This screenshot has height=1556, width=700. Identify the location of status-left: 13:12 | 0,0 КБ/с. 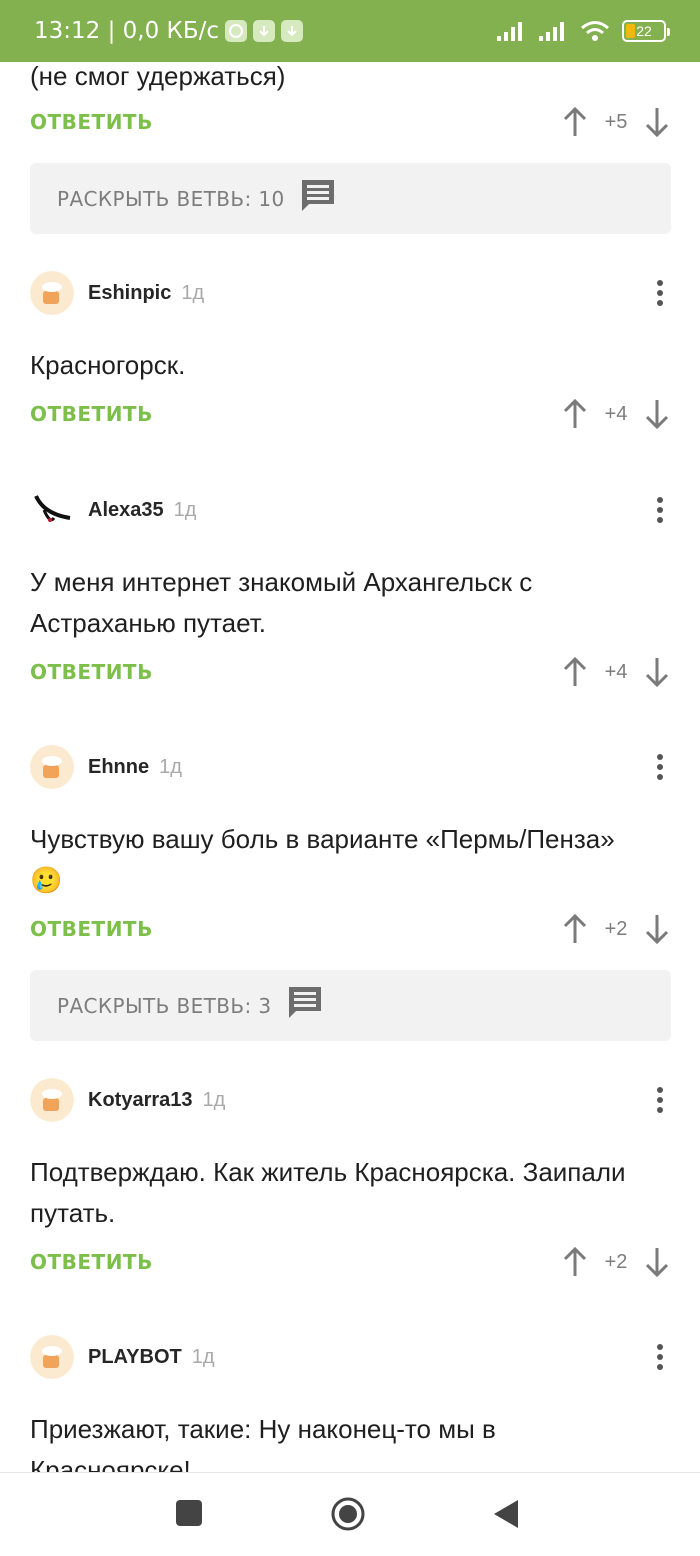
(169, 31).